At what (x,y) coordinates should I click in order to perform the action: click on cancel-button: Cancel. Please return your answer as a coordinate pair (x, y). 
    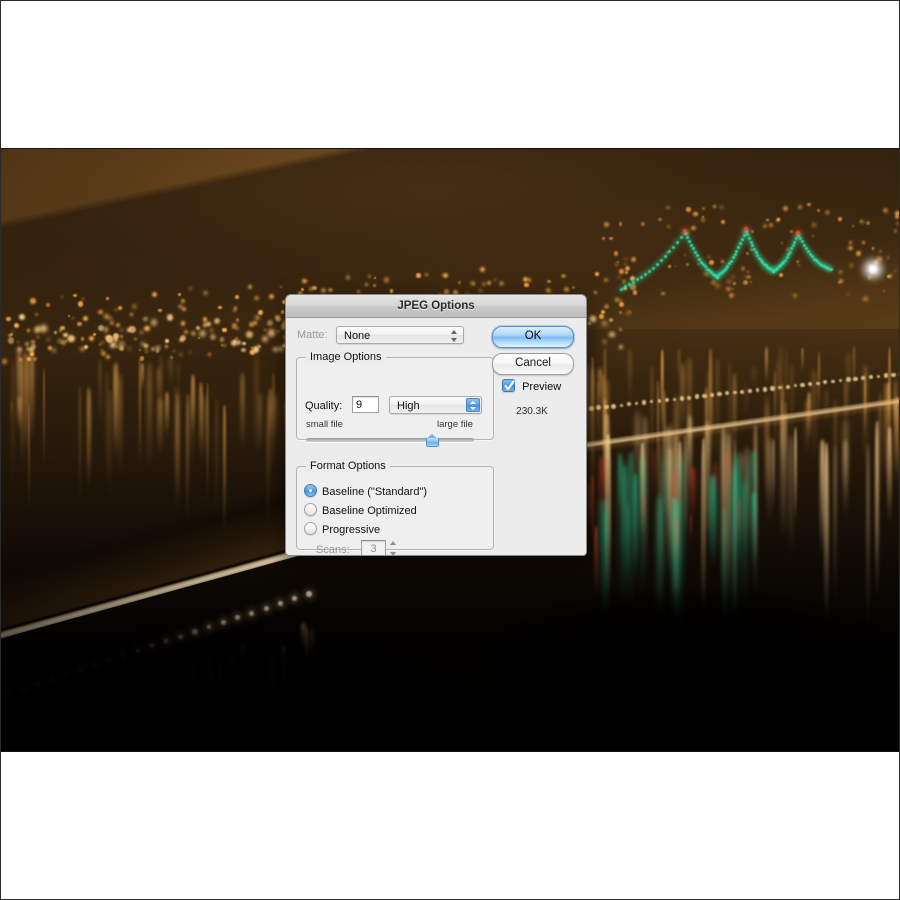
    Looking at the image, I should click on (533, 364).